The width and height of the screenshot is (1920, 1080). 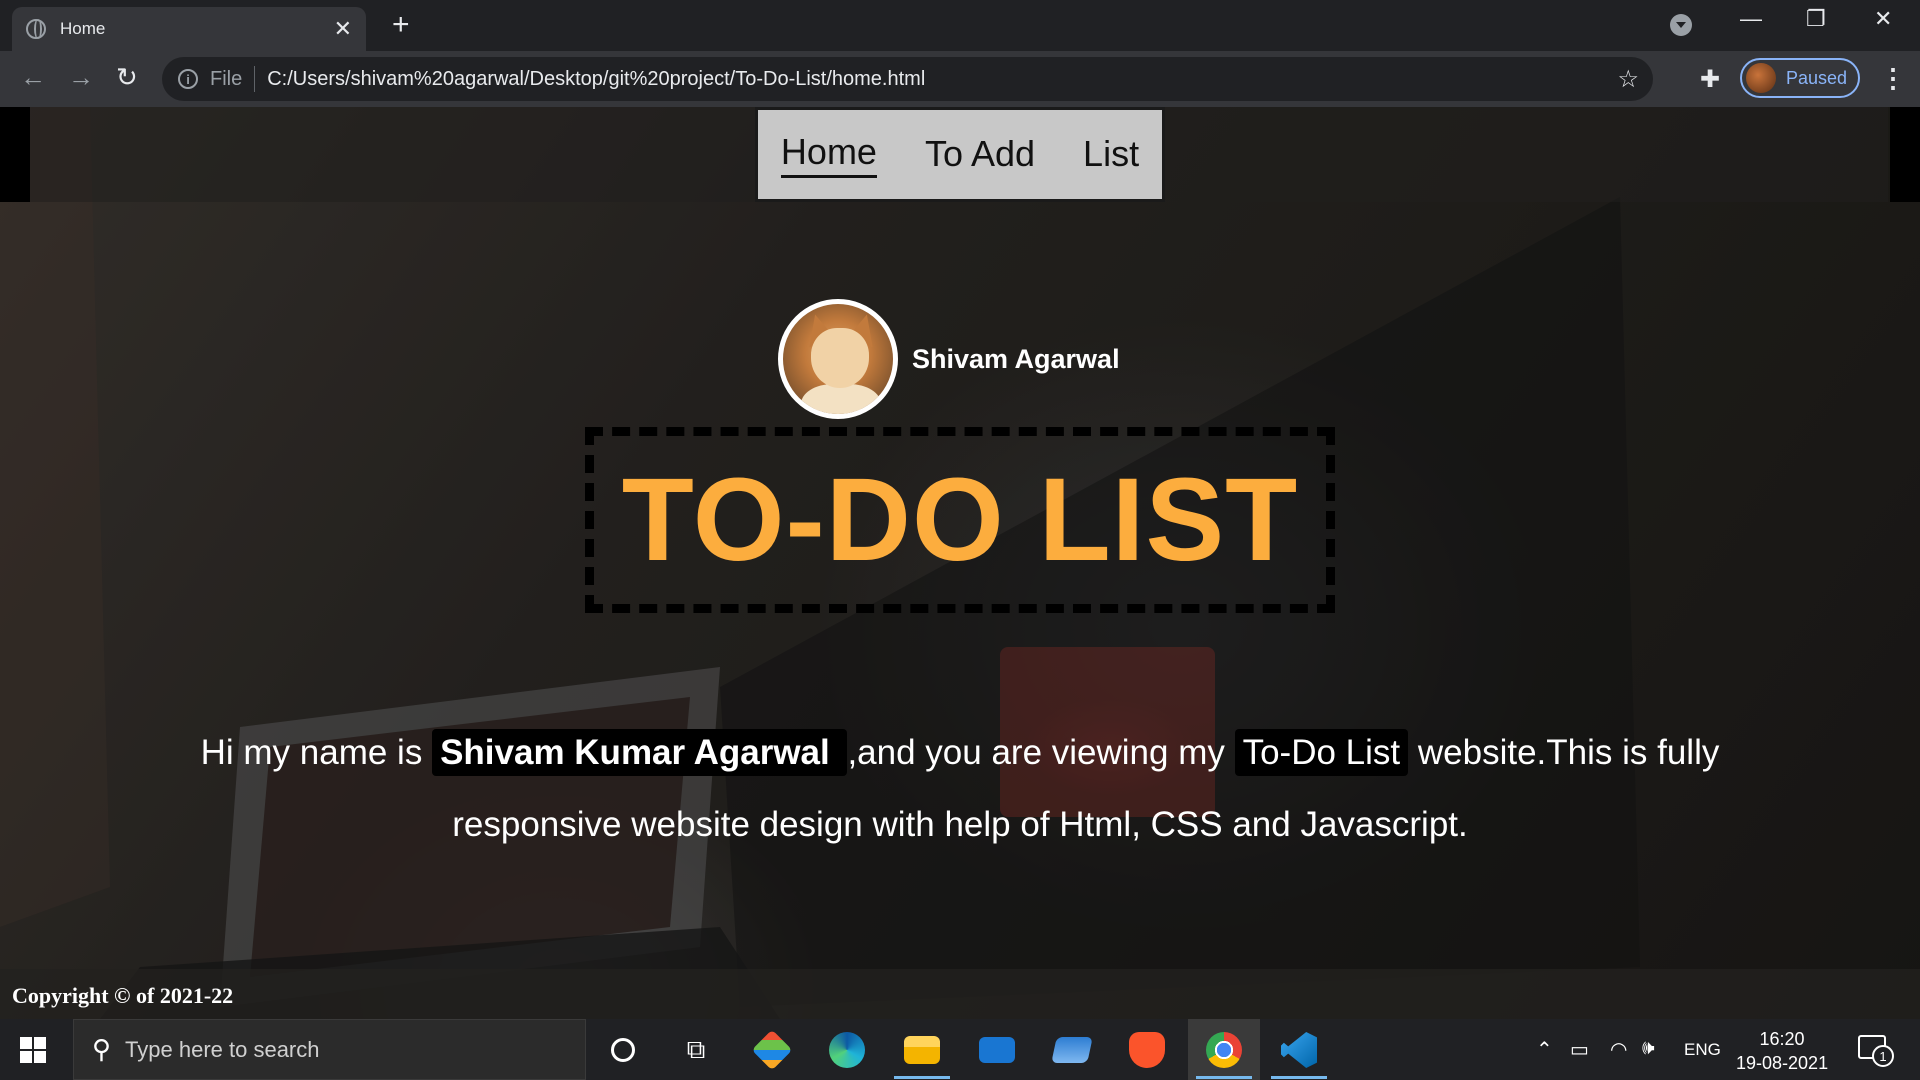 I want to click on author-profile: Shivam Agarwal, so click(x=949, y=359).